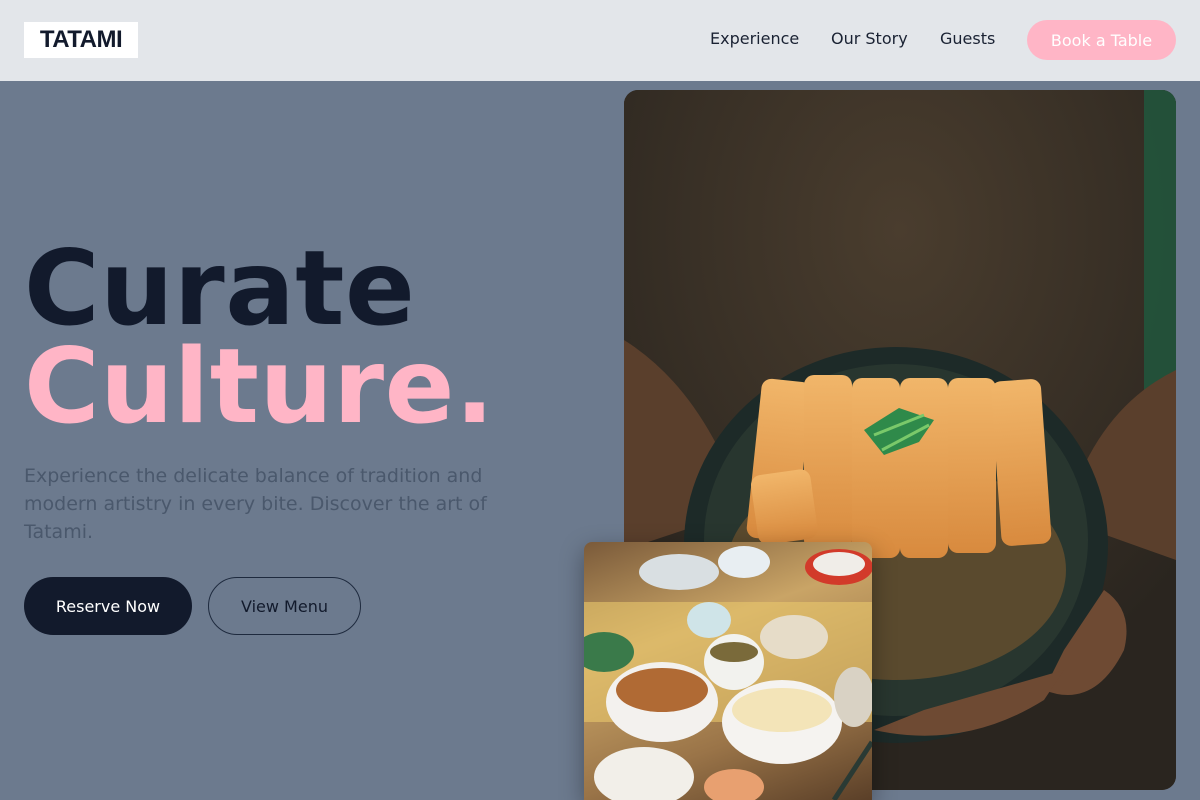 The width and height of the screenshot is (1200, 800). I want to click on hero-title-line2: Culture., so click(259, 387).